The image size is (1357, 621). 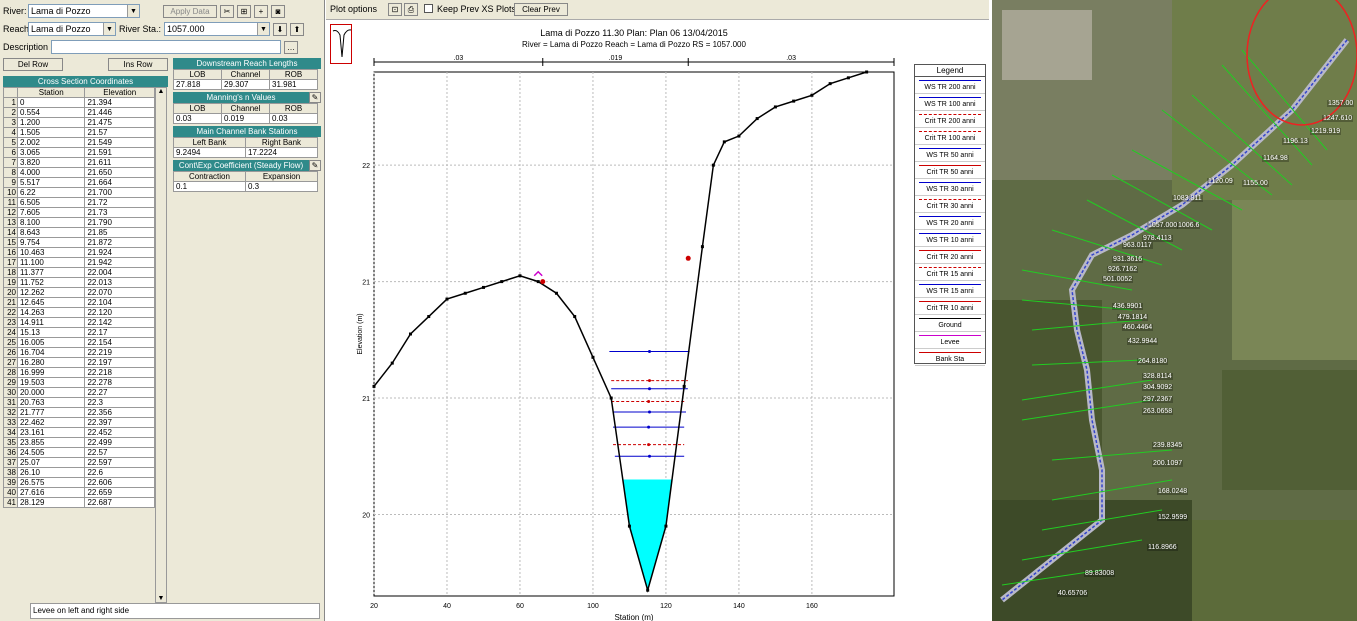 I want to click on add-icon: +, so click(x=261, y=11).